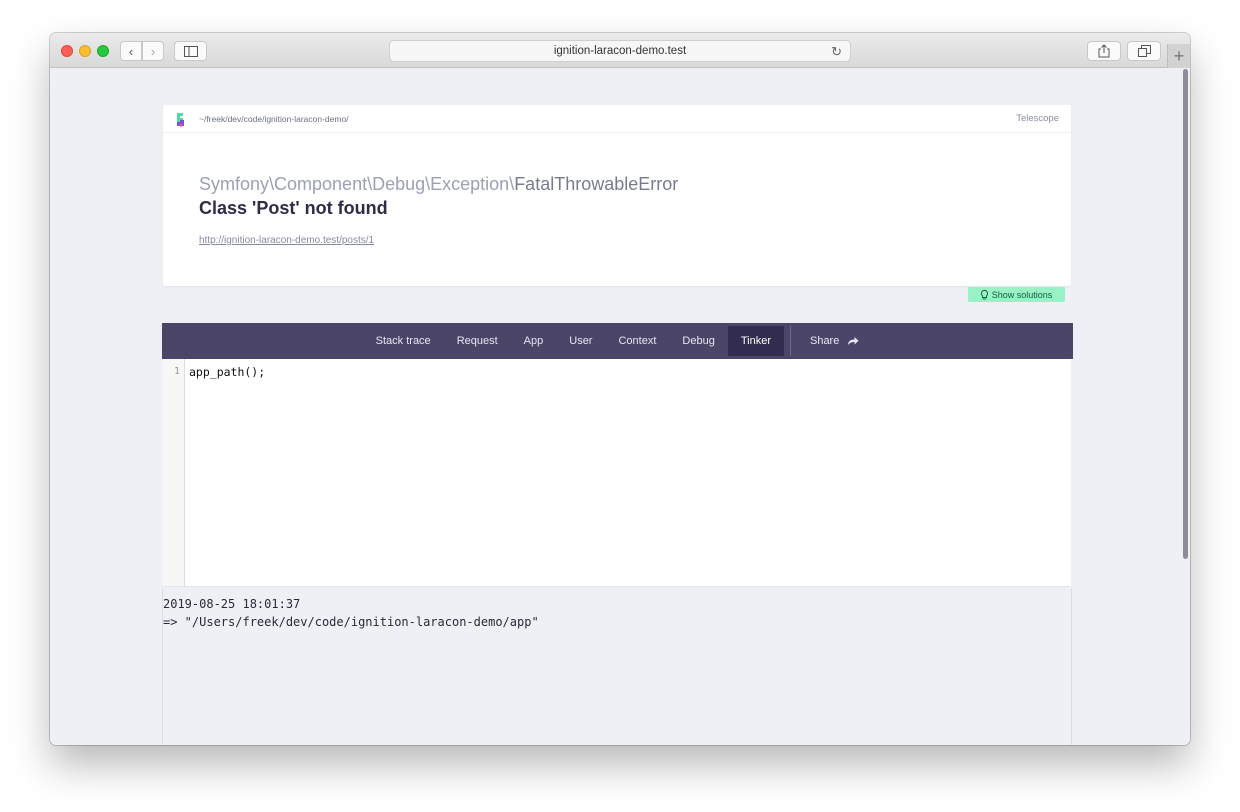  What do you see at coordinates (534, 341) in the screenshot?
I see `tab-app: App` at bounding box center [534, 341].